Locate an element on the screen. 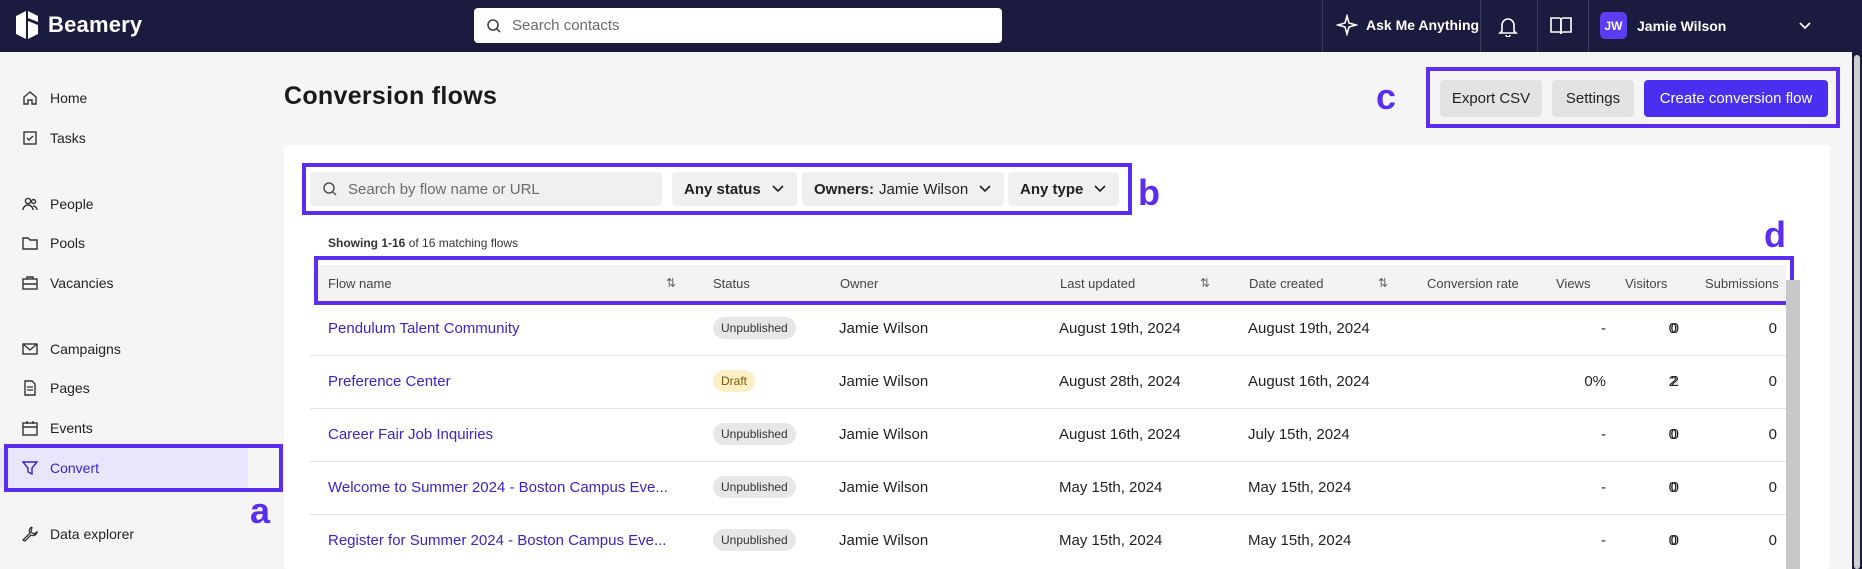 This screenshot has width=1862, height=569. owners-filter-prefix: Owners: is located at coordinates (844, 189).